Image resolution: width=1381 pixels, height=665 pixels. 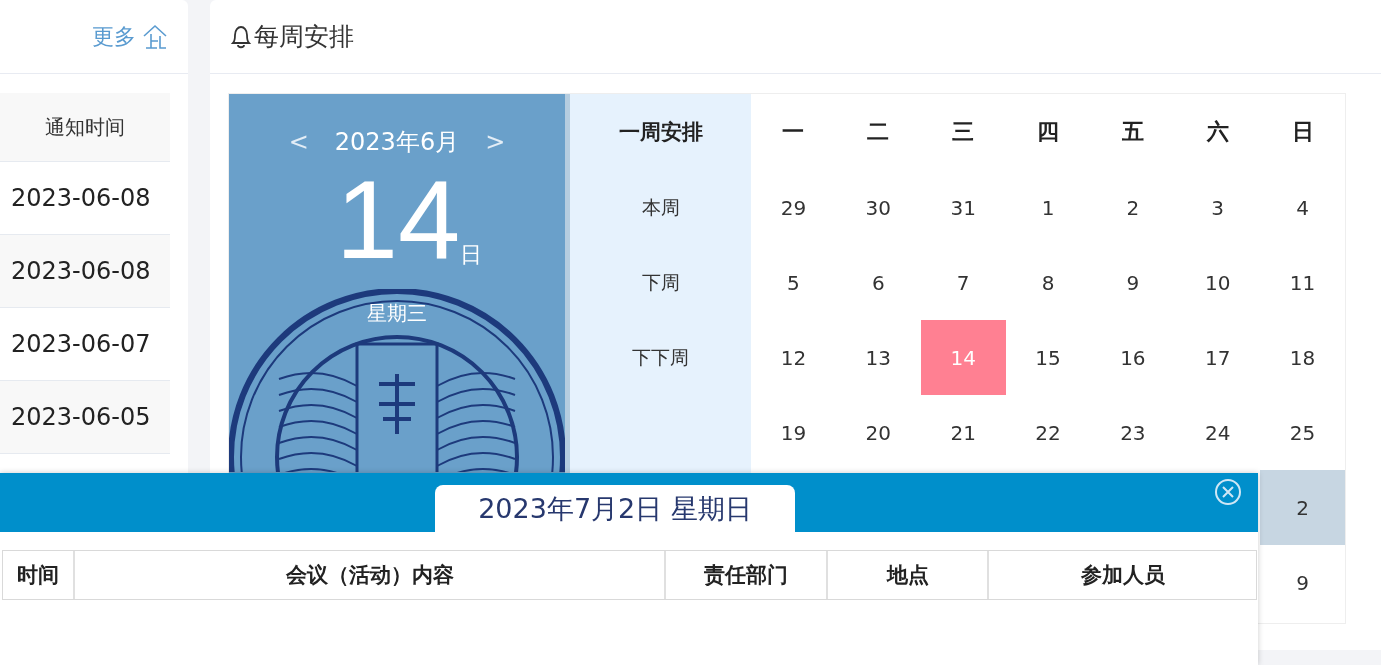 I want to click on calendar-day: 23, so click(x=1133, y=432).